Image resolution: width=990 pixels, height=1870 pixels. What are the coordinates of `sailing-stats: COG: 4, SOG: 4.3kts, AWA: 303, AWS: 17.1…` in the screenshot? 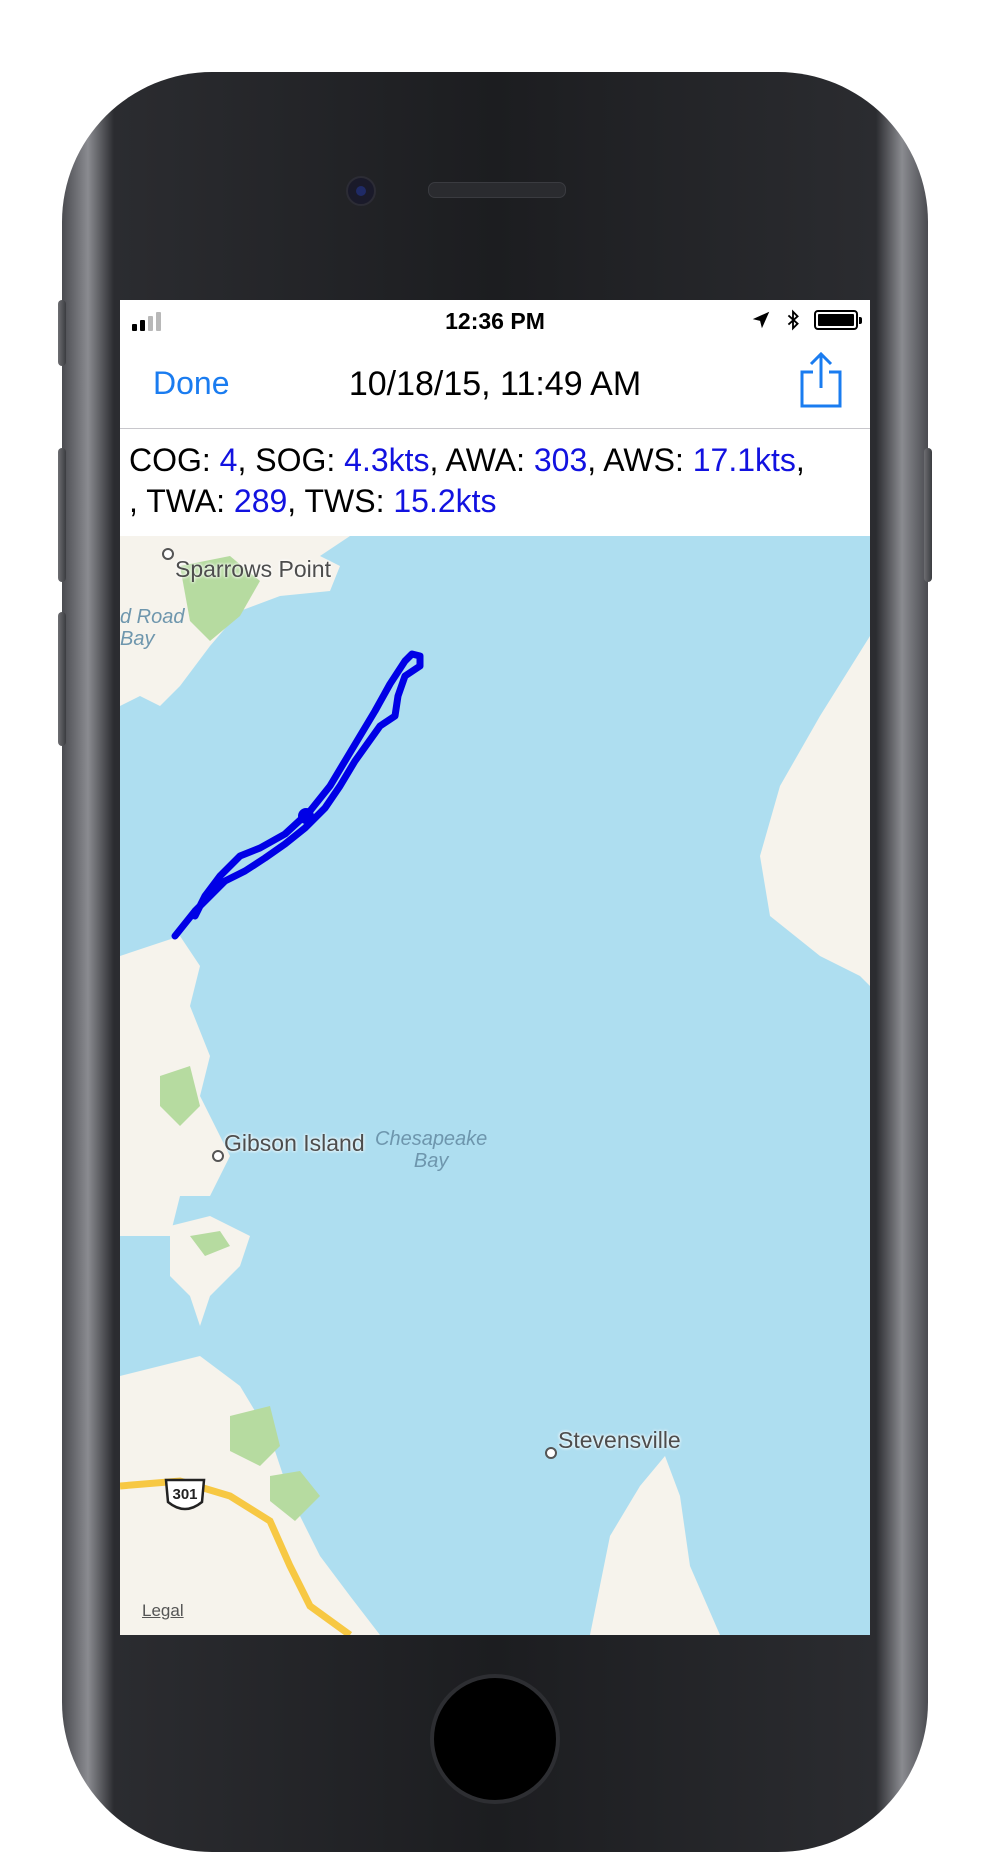 It's located at (467, 480).